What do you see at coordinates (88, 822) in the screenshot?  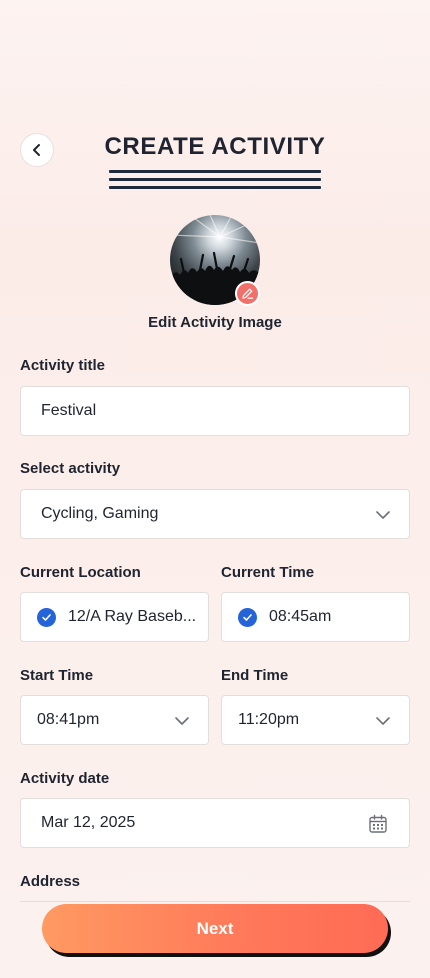 I see `activity-date-value: Mar 12, 2025` at bounding box center [88, 822].